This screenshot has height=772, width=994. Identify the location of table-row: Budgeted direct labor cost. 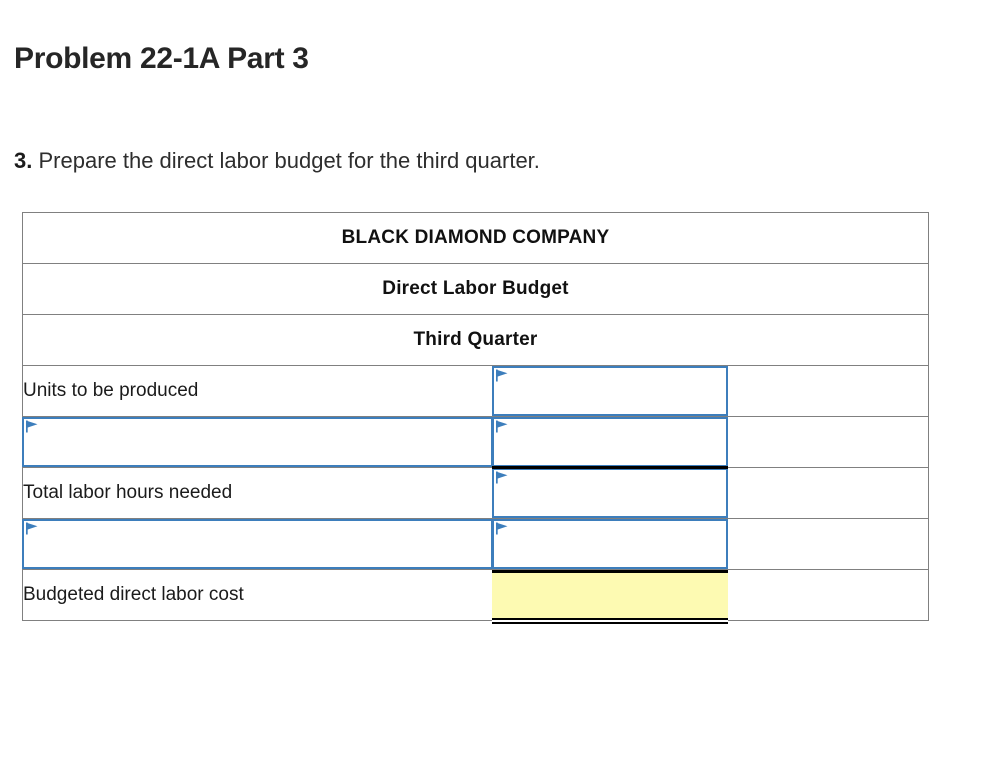
(475, 596).